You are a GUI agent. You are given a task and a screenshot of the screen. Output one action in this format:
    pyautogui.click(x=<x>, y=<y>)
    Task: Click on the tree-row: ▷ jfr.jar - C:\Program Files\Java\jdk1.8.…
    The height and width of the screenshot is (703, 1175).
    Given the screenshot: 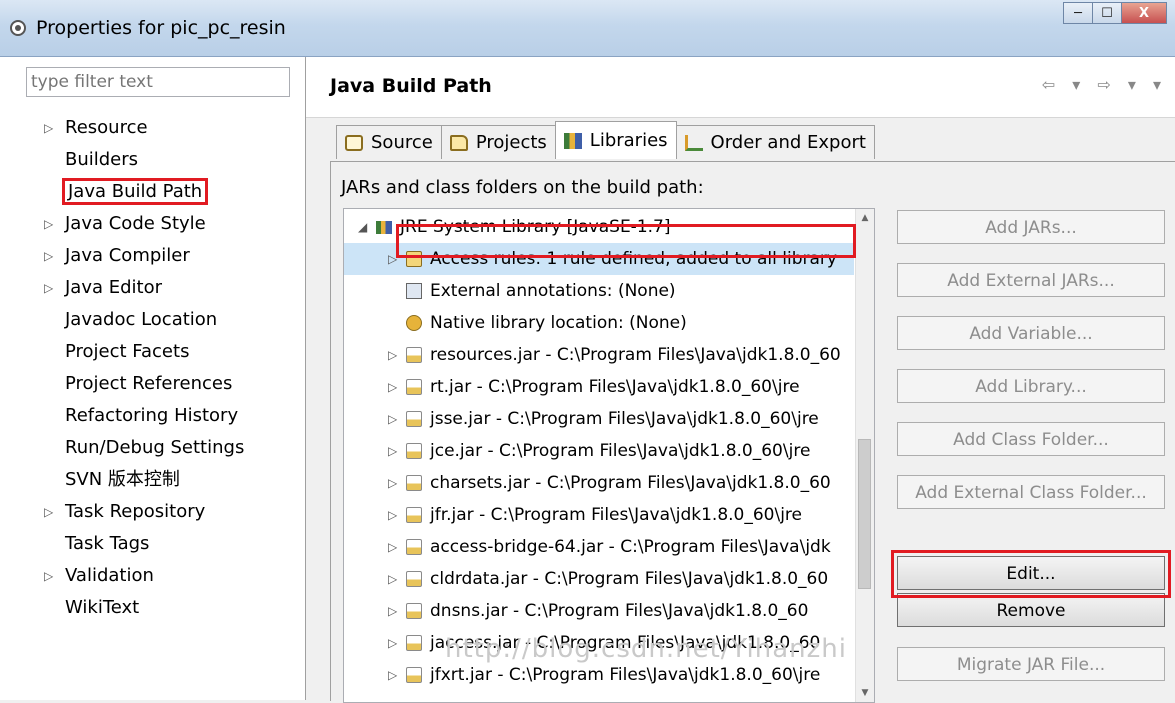 What is the action you would take?
    pyautogui.click(x=599, y=515)
    